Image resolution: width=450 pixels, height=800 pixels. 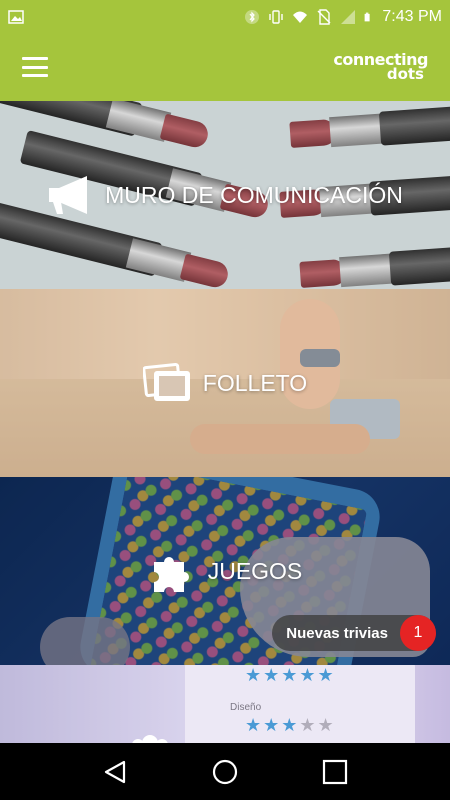 I want to click on back-button, so click(x=115, y=772).